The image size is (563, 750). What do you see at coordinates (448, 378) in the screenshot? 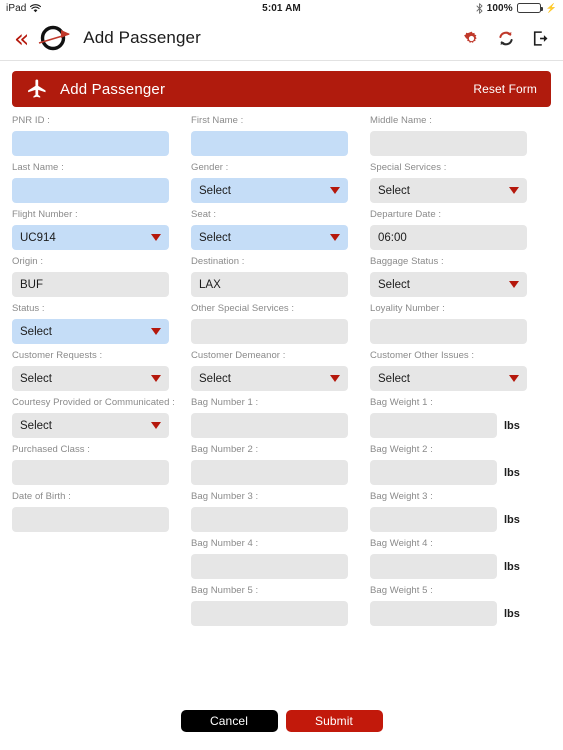
I see `select-customer-other-issues: Select` at bounding box center [448, 378].